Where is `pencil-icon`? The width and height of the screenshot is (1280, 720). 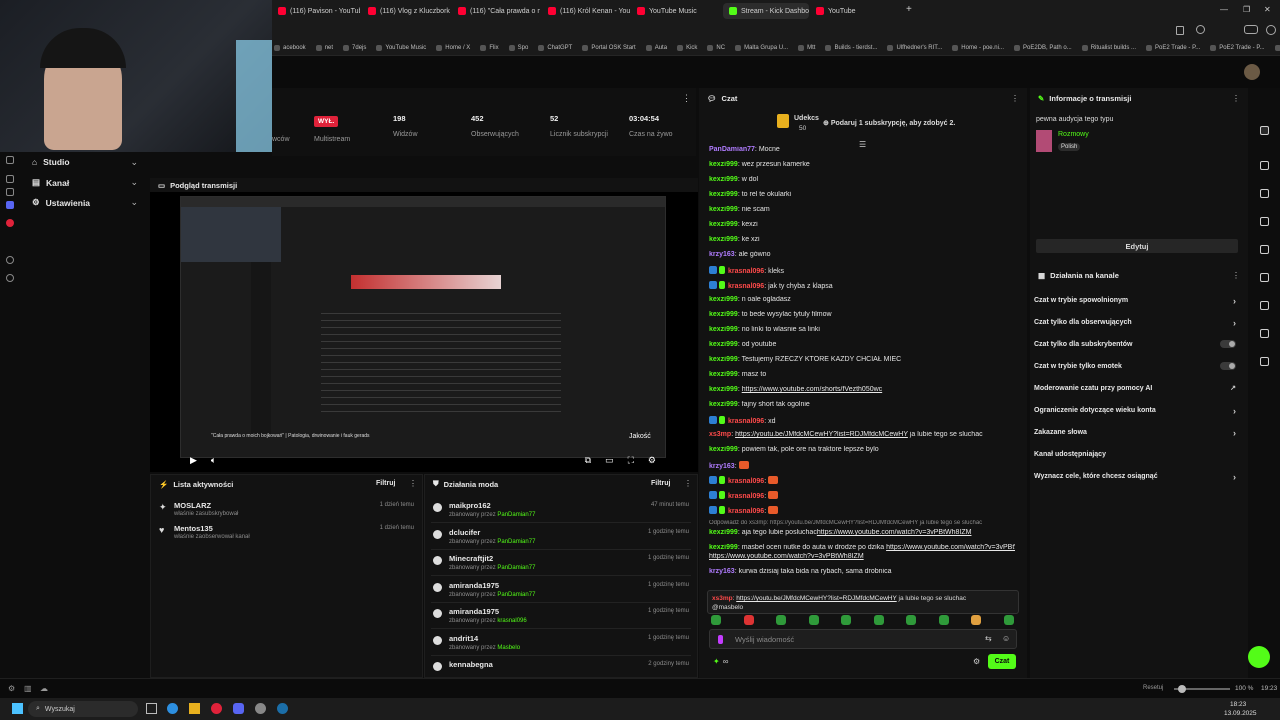 pencil-icon is located at coordinates (1264, 130).